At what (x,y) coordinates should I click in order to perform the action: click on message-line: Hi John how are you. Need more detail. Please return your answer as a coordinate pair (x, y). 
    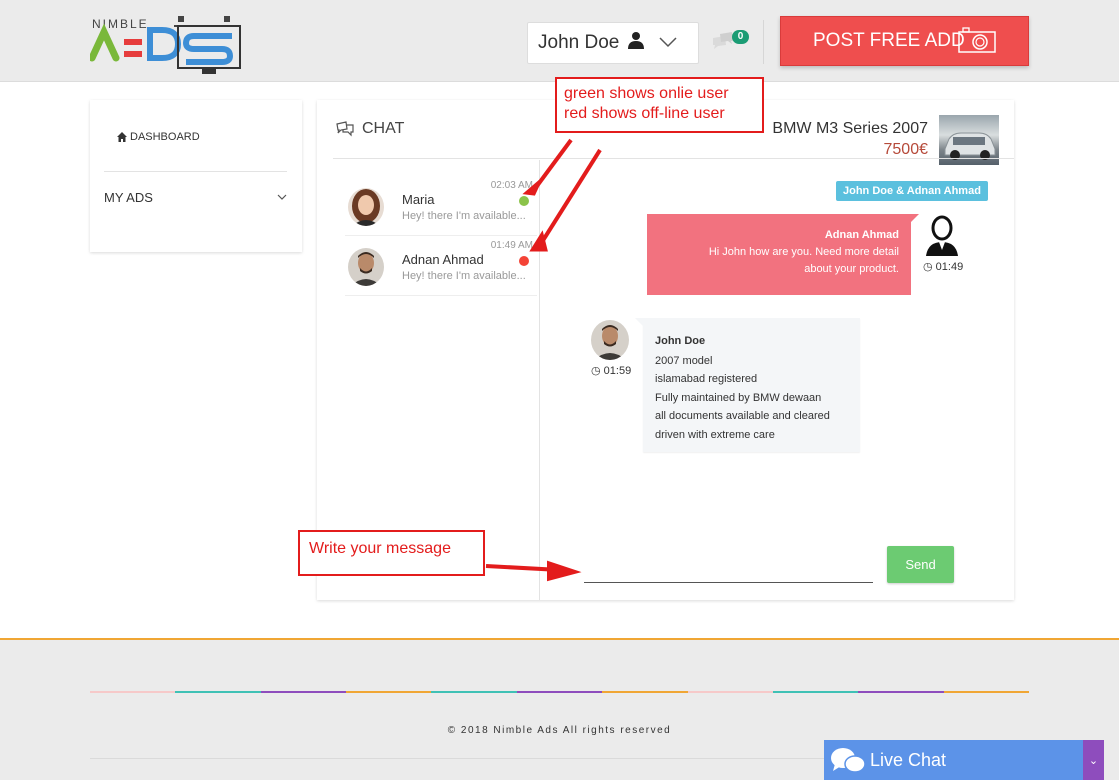
    Looking at the image, I should click on (803, 252).